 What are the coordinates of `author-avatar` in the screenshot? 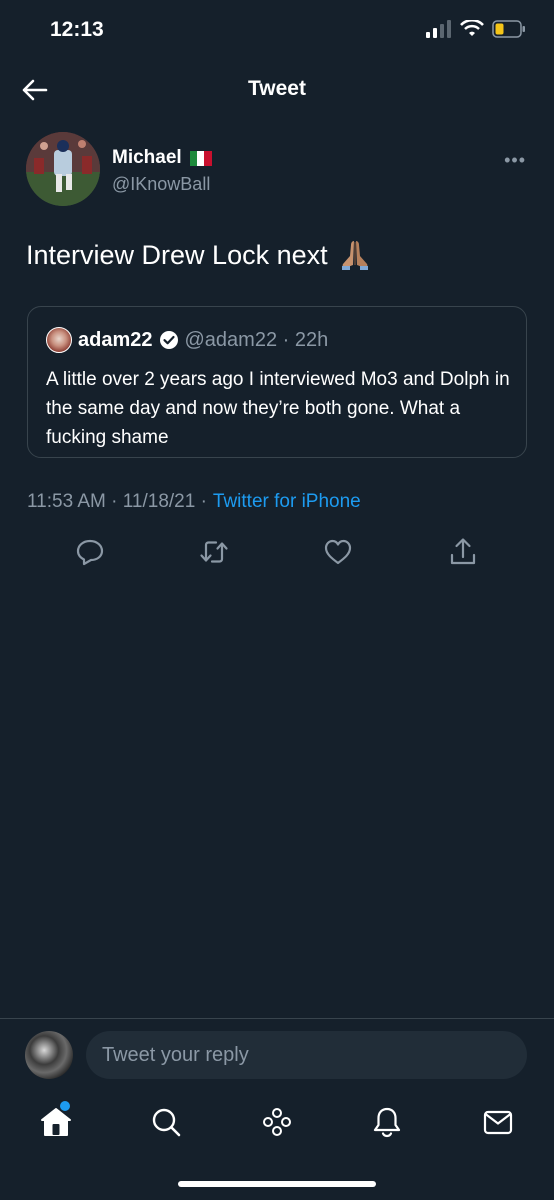 It's located at (63, 169).